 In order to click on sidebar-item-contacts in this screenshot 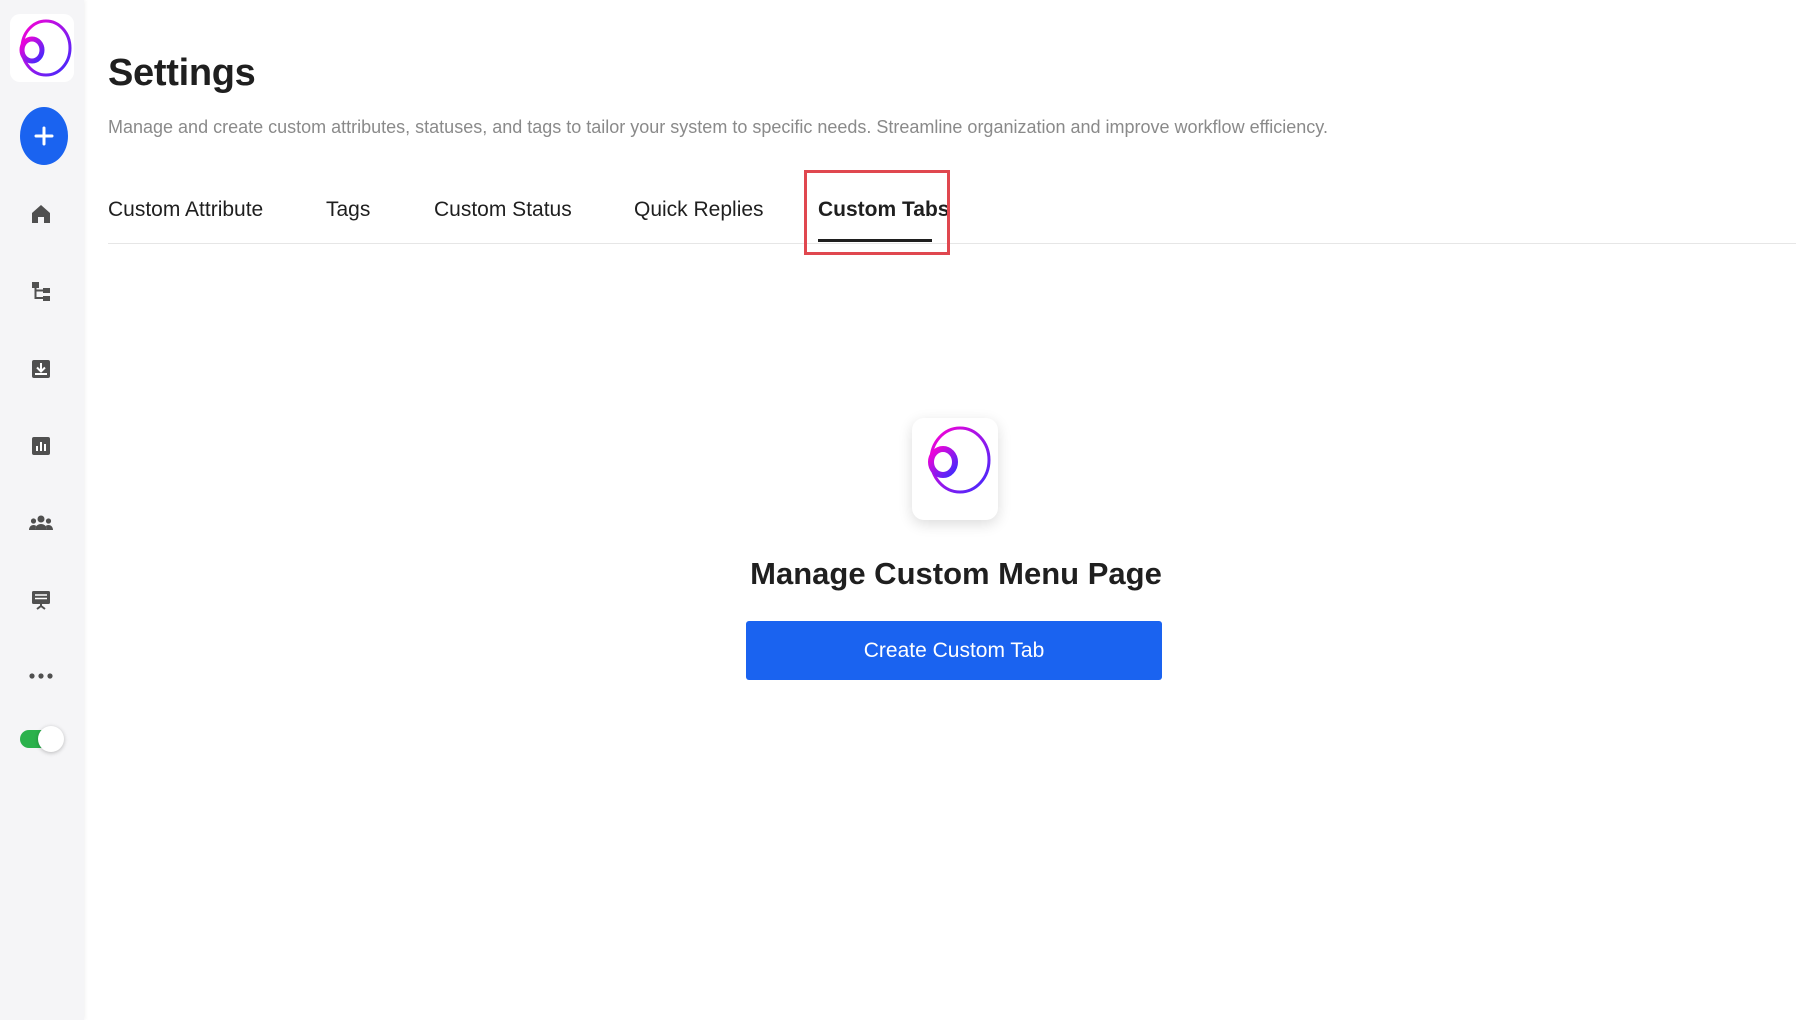, I will do `click(41, 523)`.